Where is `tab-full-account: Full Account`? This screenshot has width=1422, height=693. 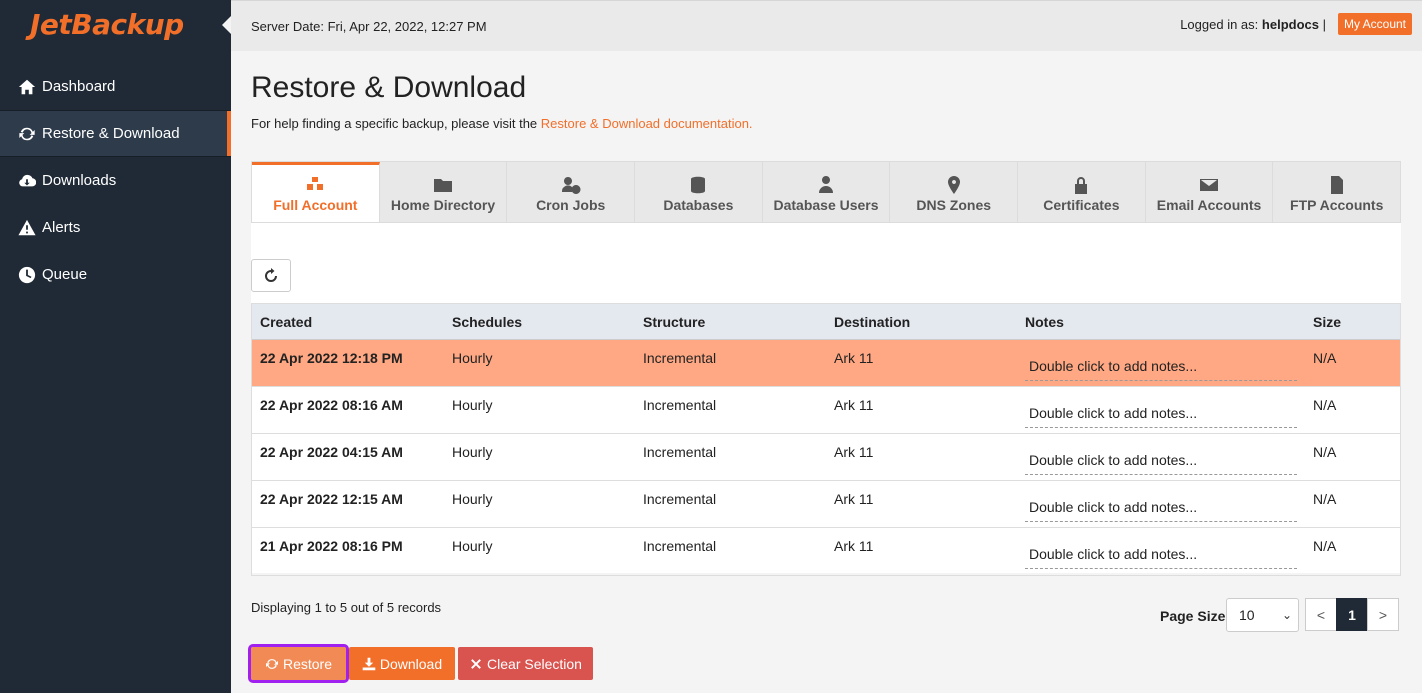
tab-full-account: Full Account is located at coordinates (316, 192).